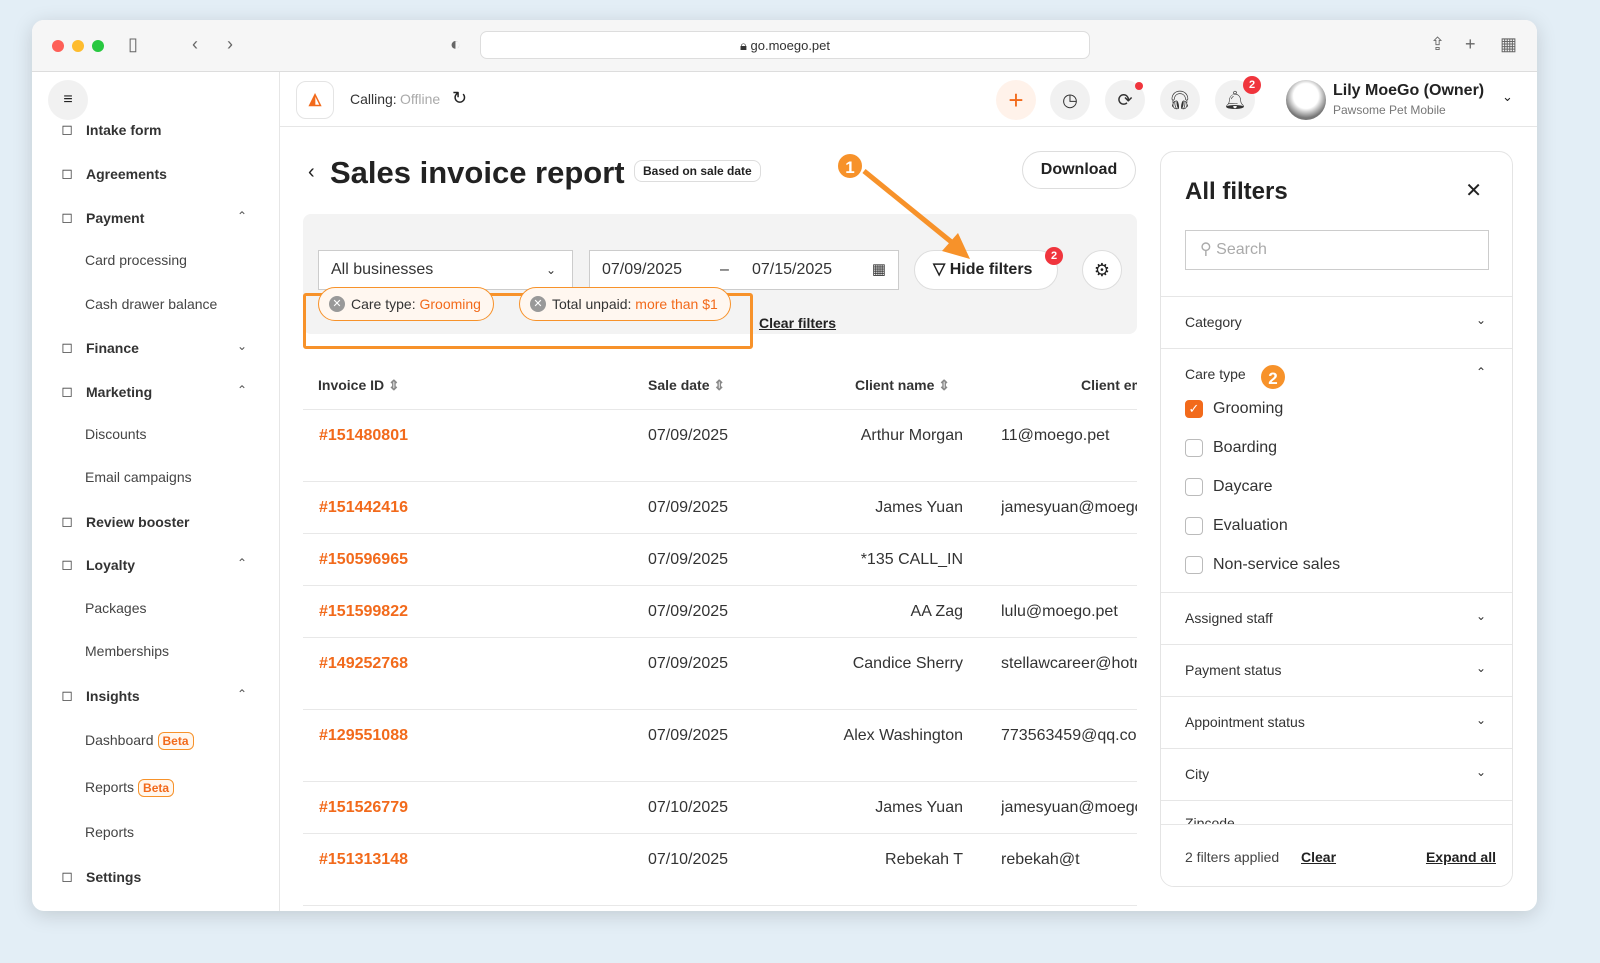 Image resolution: width=1600 pixels, height=963 pixels. What do you see at coordinates (1262, 565) in the screenshot?
I see `care-type-checkbox: Non-service sales` at bounding box center [1262, 565].